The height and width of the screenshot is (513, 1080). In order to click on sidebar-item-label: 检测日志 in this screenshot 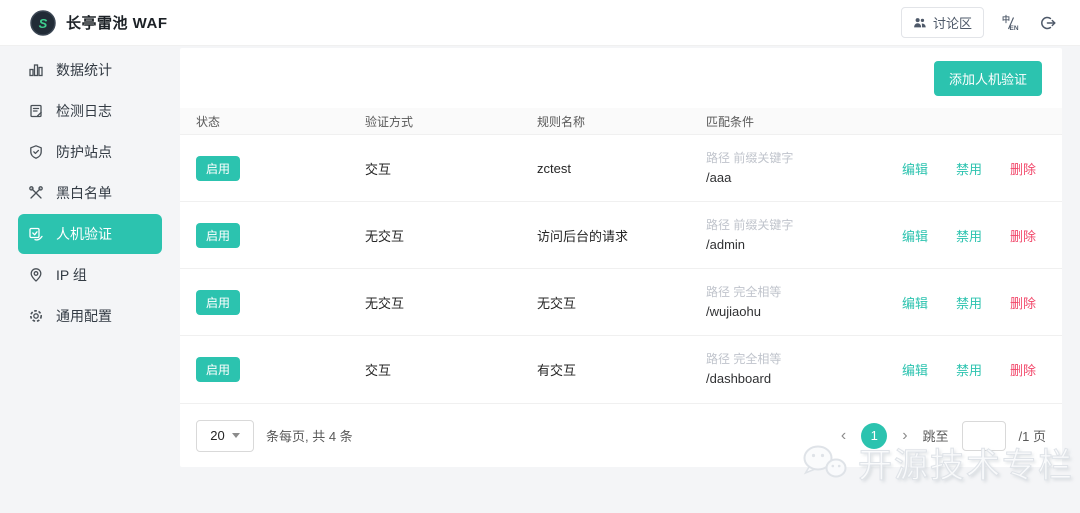, I will do `click(84, 111)`.